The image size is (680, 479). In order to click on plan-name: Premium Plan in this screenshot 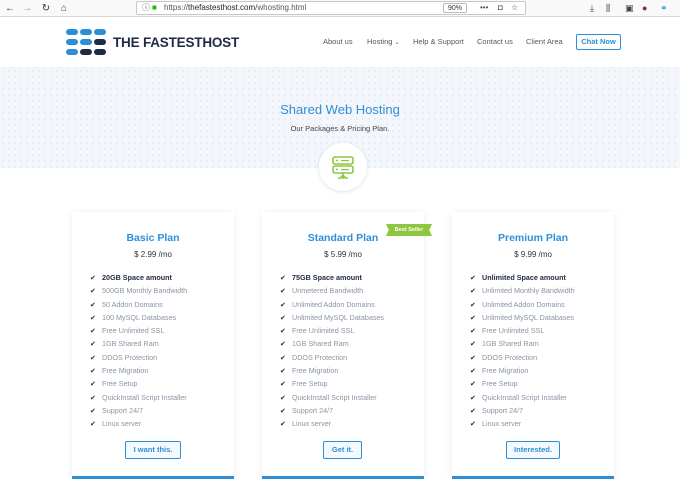, I will do `click(533, 238)`.